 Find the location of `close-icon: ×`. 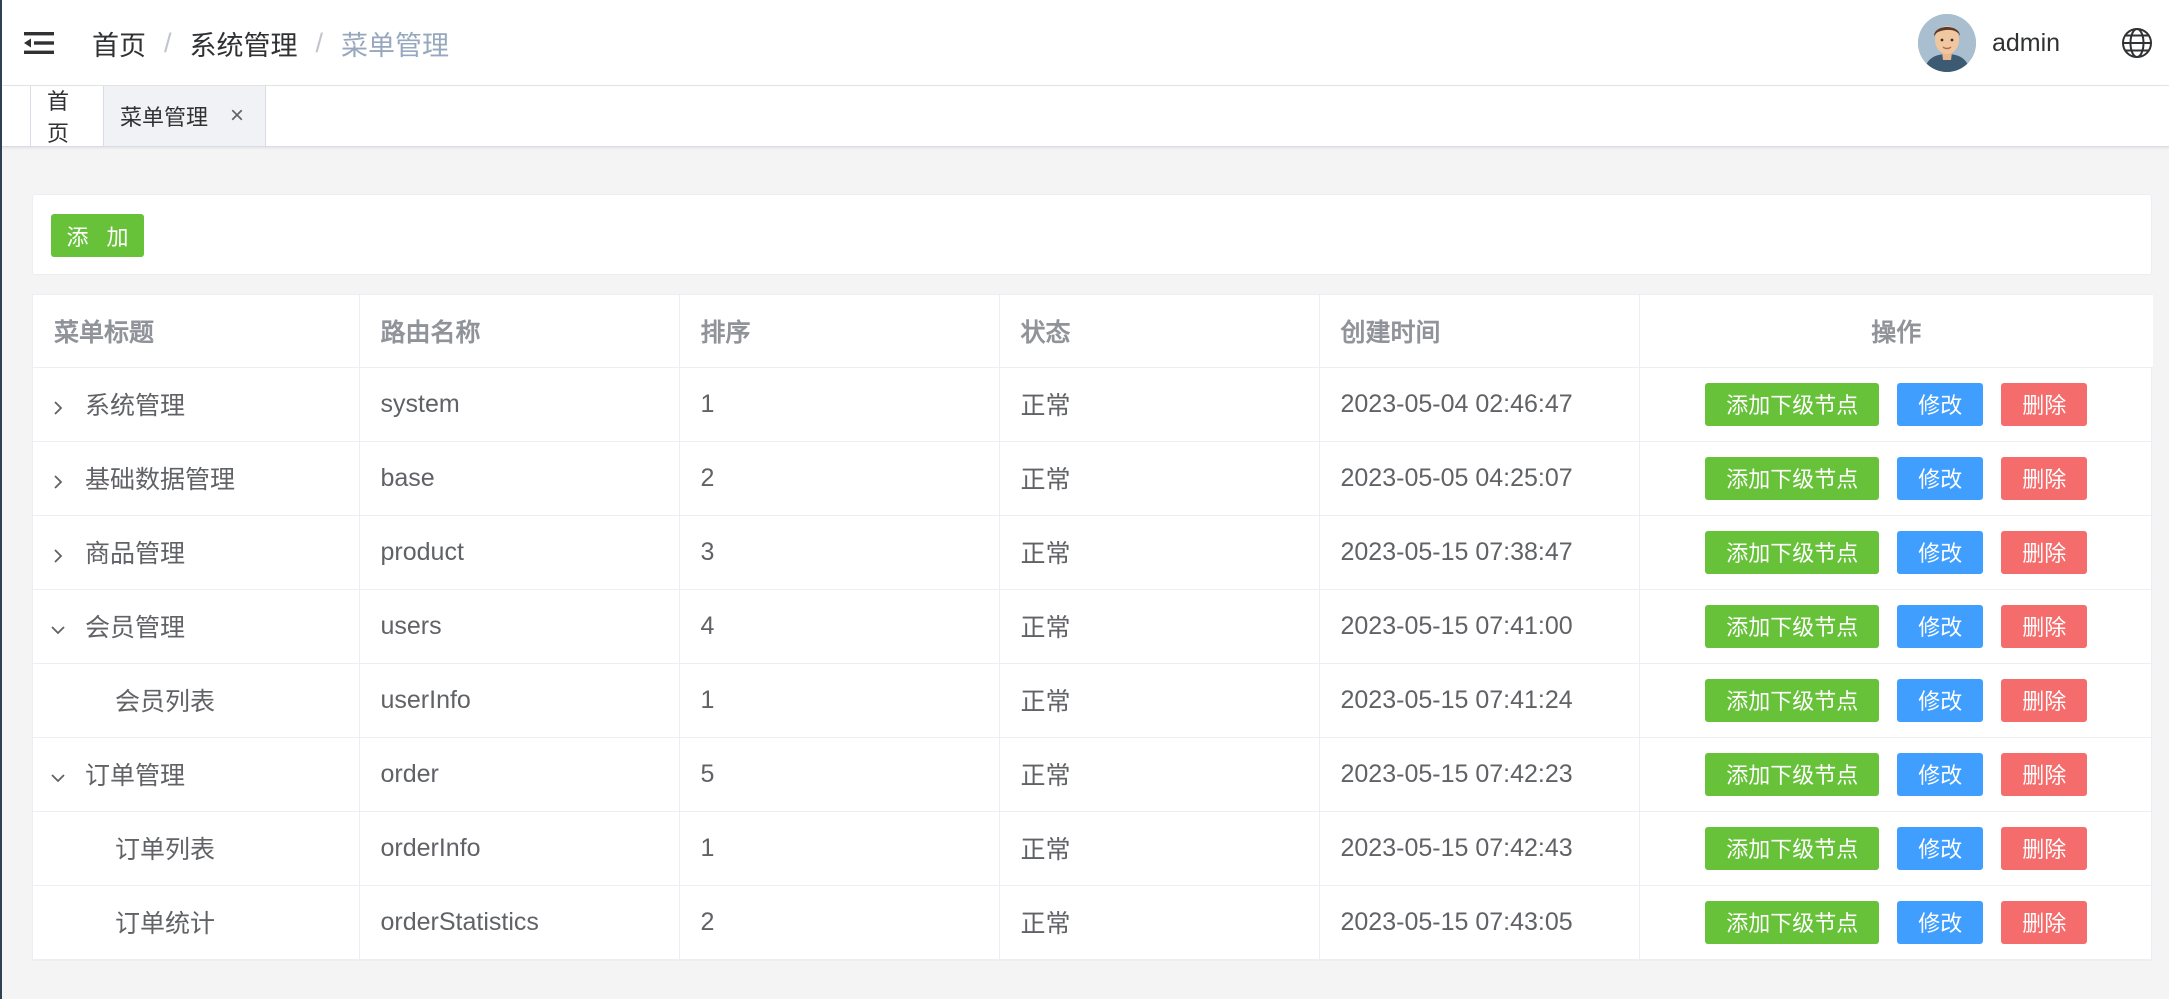

close-icon: × is located at coordinates (237, 116).